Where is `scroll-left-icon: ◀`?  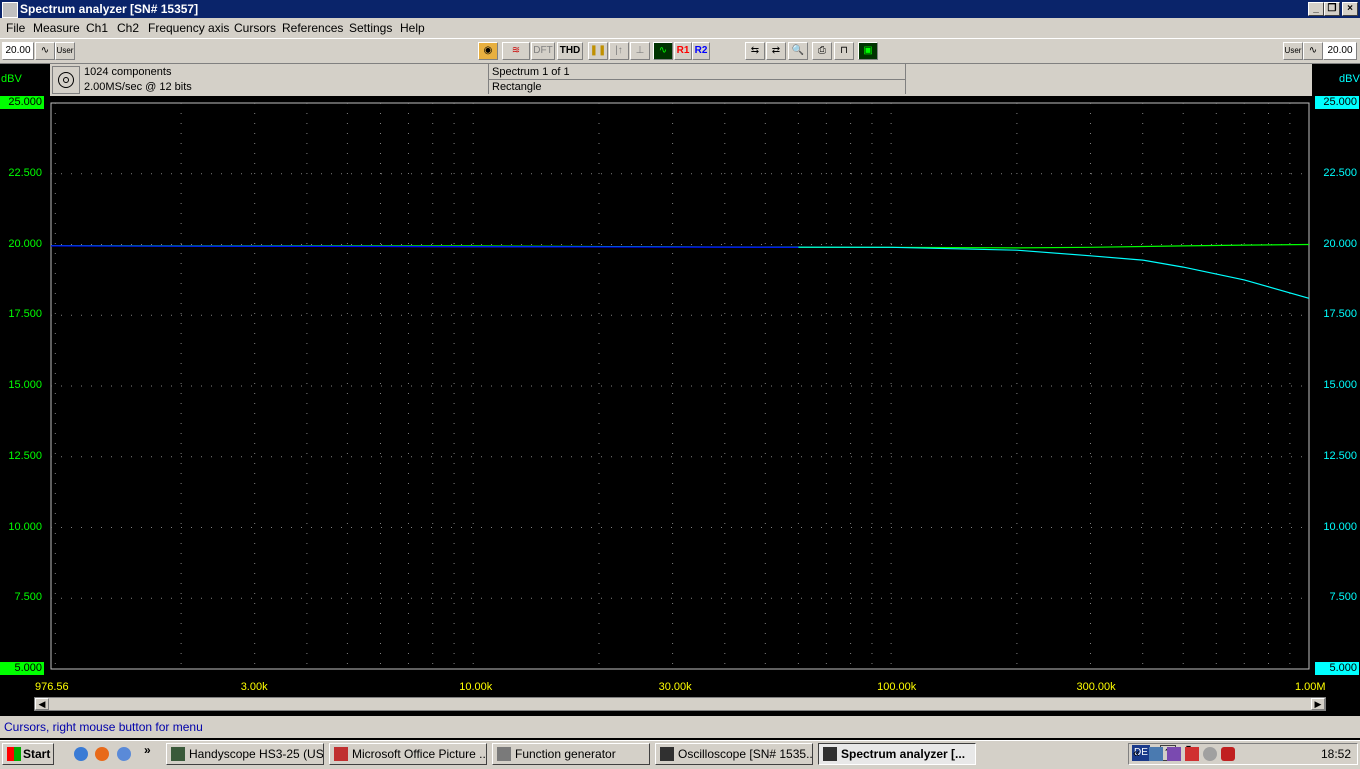 scroll-left-icon: ◀ is located at coordinates (42, 704).